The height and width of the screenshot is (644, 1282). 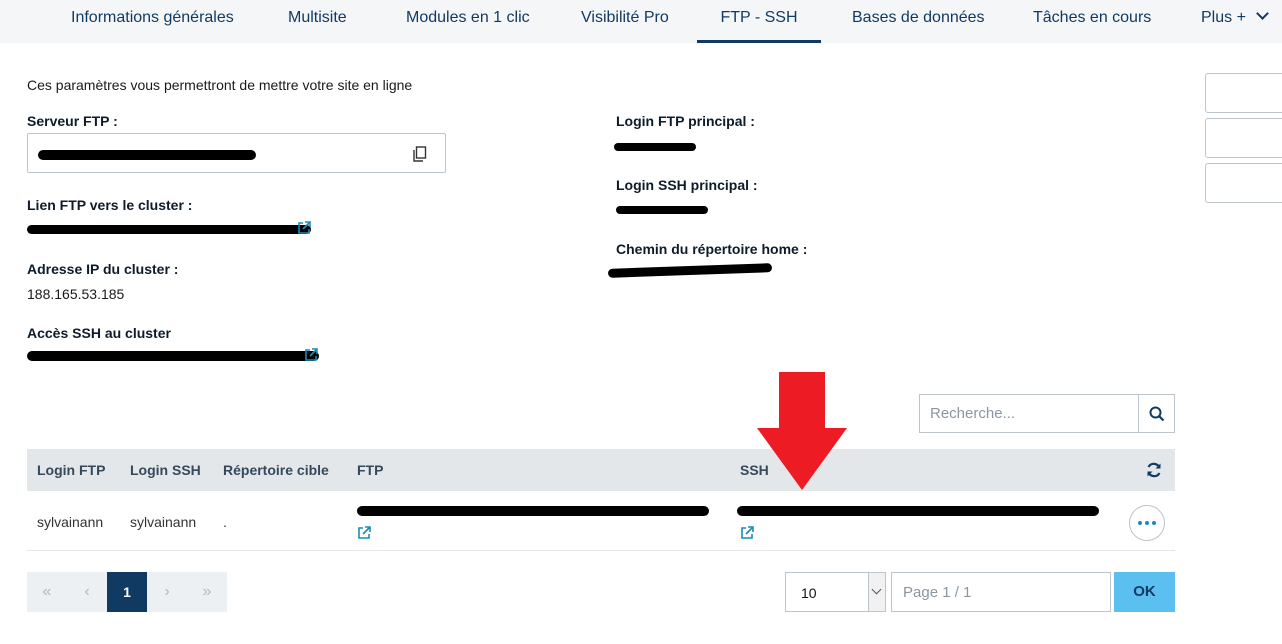 What do you see at coordinates (625, 21) in the screenshot?
I see `tab-pro-visibility: Visibilité Pro` at bounding box center [625, 21].